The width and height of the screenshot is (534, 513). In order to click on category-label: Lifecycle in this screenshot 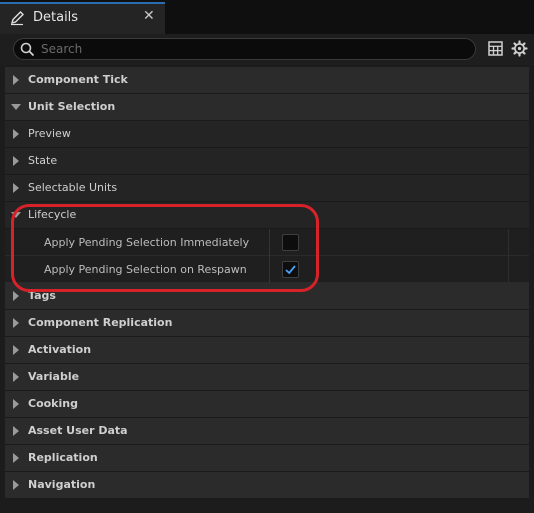, I will do `click(52, 214)`.